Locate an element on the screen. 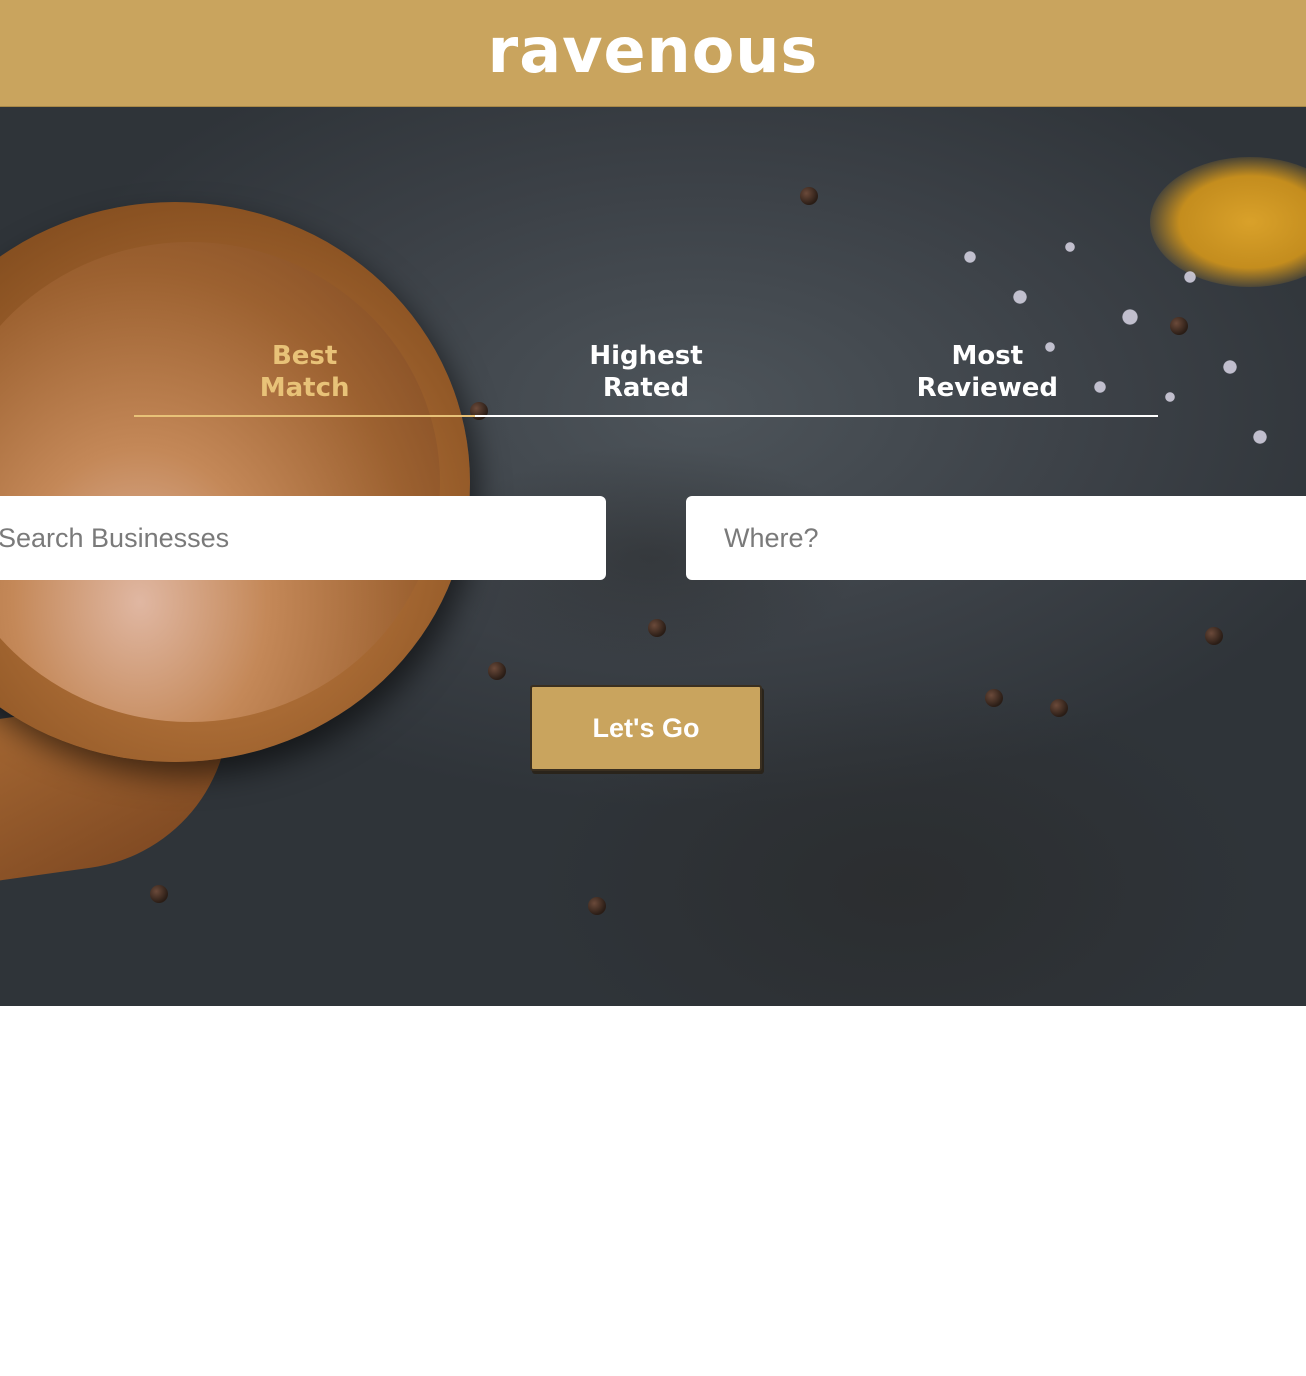 The image size is (1306, 1376). location-search-input is located at coordinates (996, 538).